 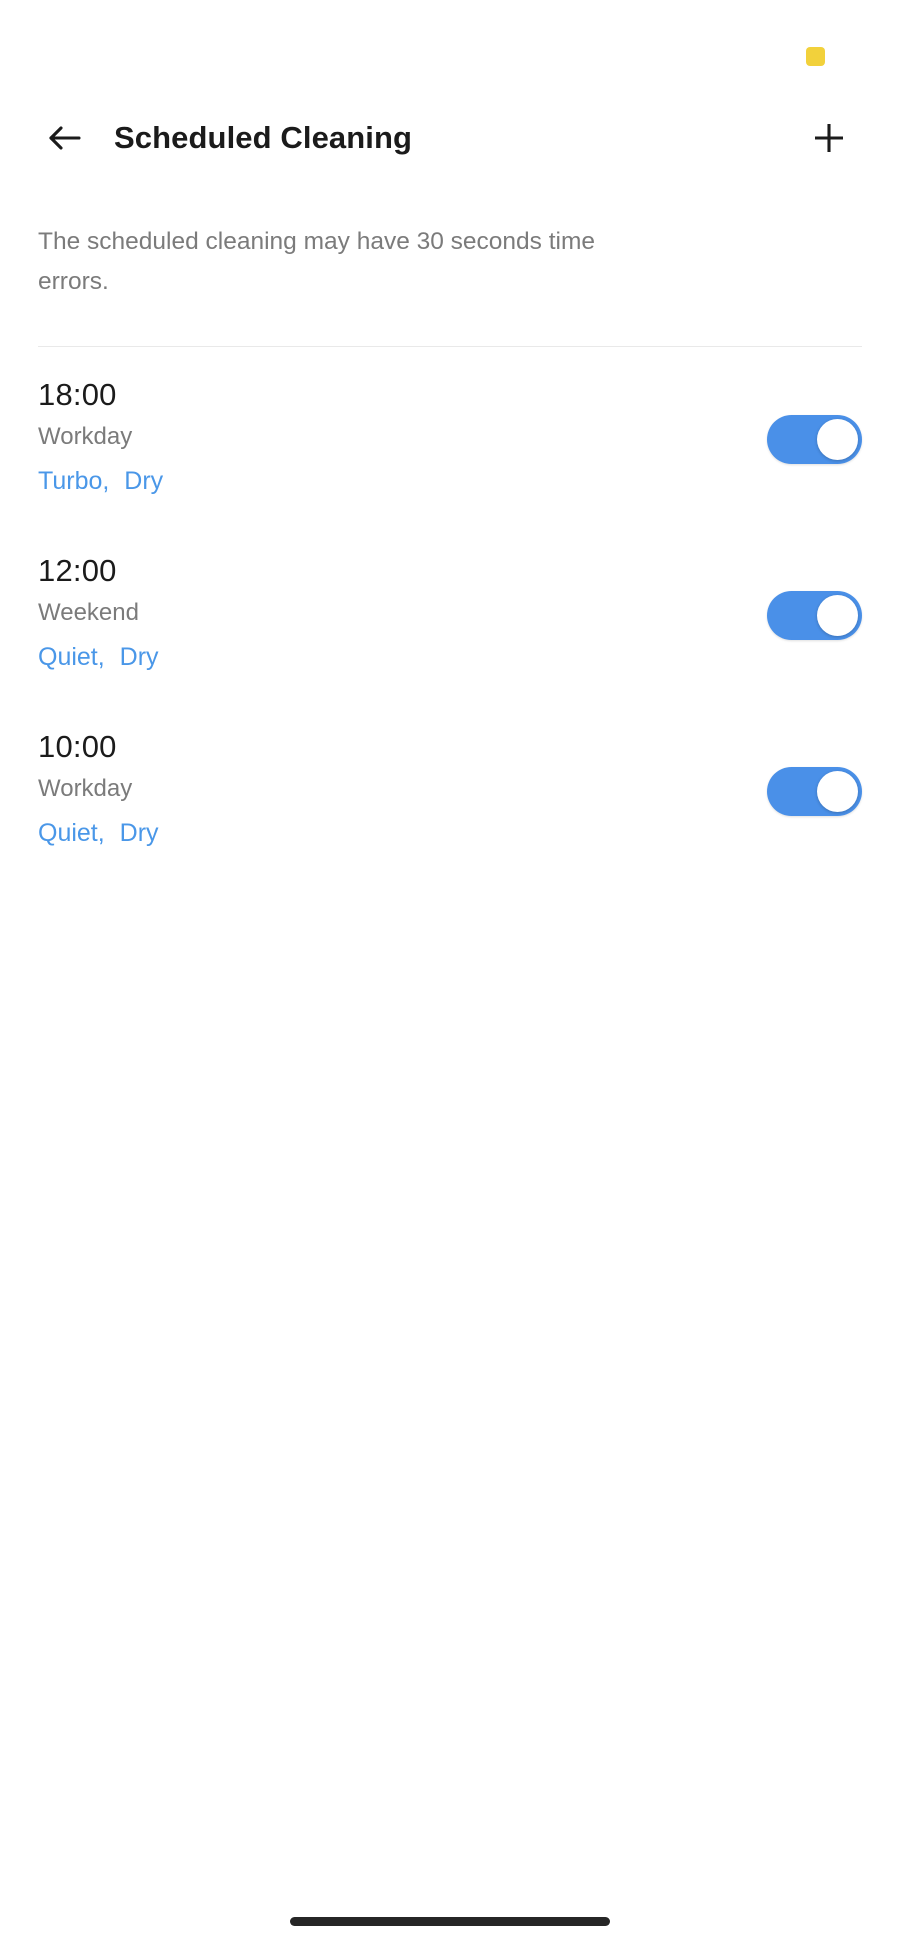 What do you see at coordinates (74, 481) in the screenshot?
I see `schedule-mode-primary: Turbo,` at bounding box center [74, 481].